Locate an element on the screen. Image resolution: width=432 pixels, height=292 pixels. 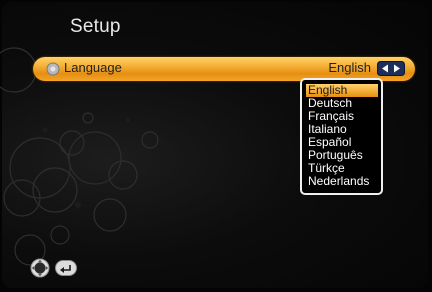
gear-bullet-icon is located at coordinates (53, 69).